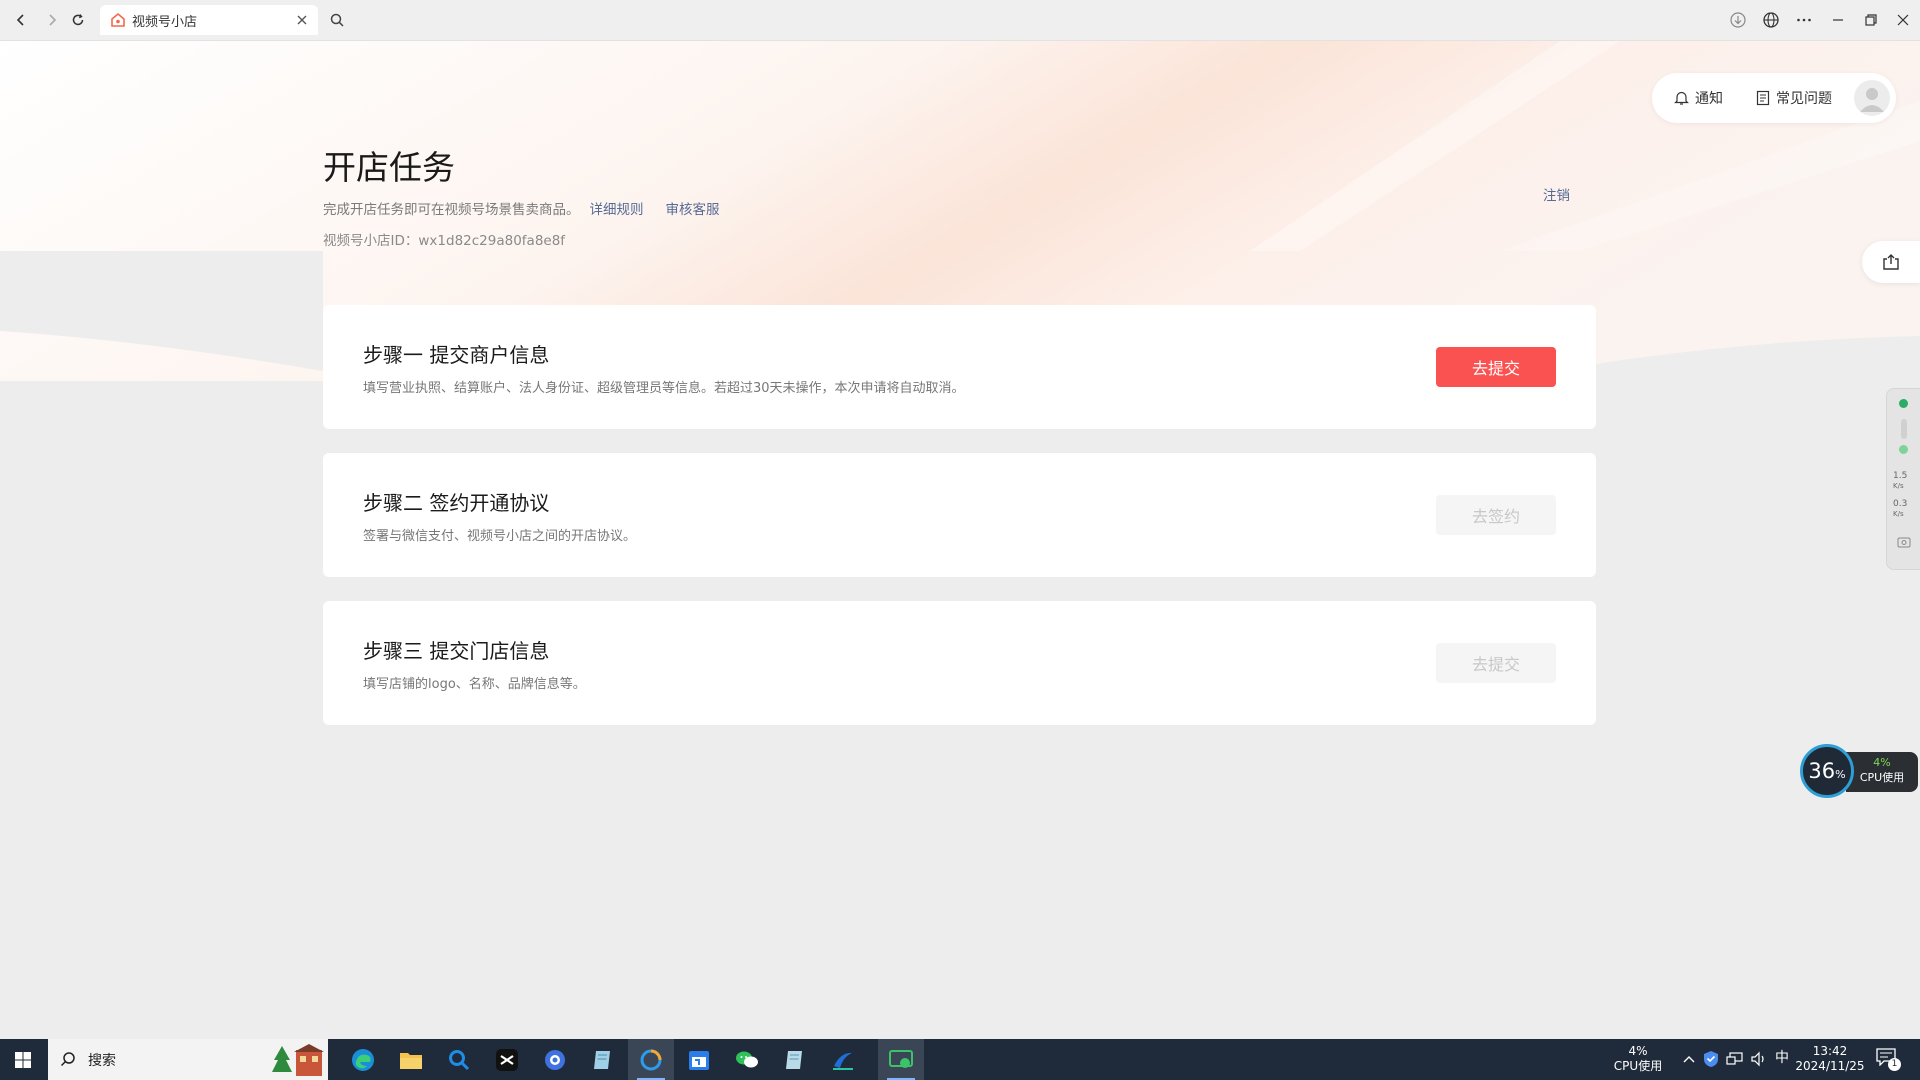 Image resolution: width=1920 pixels, height=1080 pixels. I want to click on tab-title: 视频号小店, so click(165, 22).